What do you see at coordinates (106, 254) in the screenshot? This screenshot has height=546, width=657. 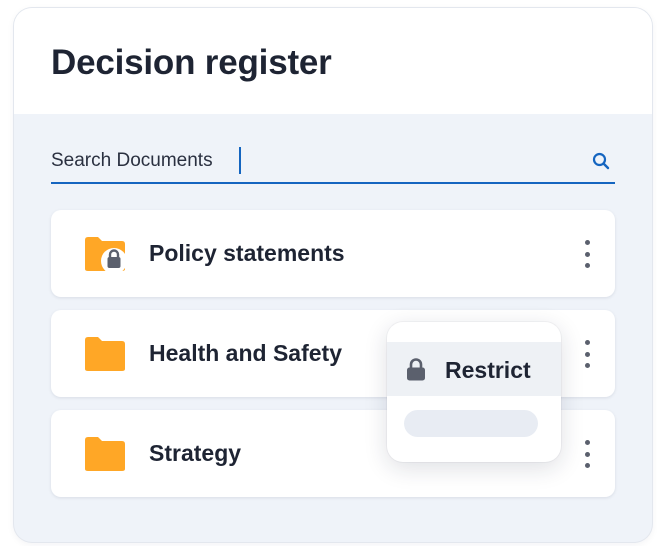 I see `folder-locked-icon` at bounding box center [106, 254].